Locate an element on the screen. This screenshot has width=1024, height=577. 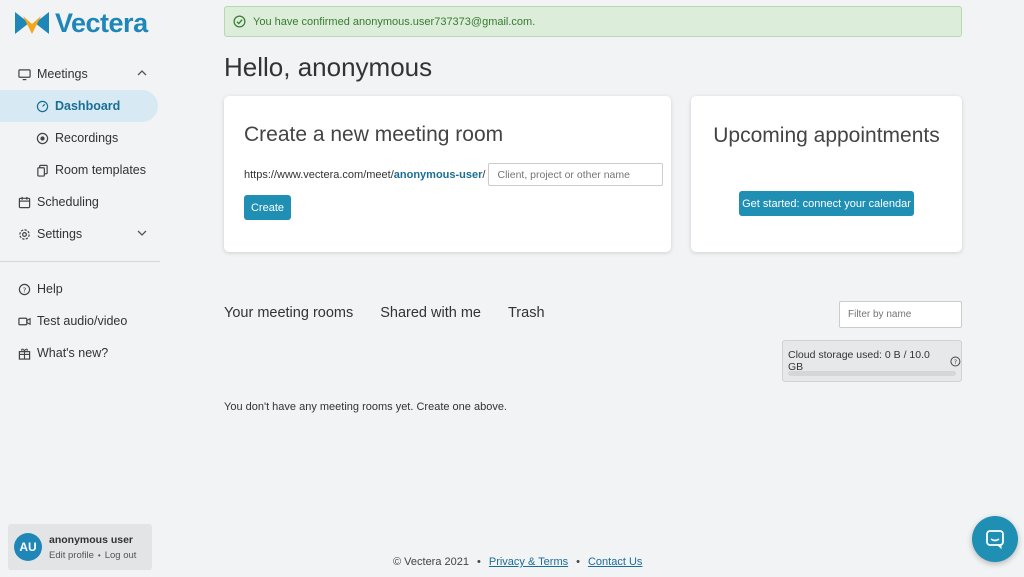
chat-icon is located at coordinates (995, 540).